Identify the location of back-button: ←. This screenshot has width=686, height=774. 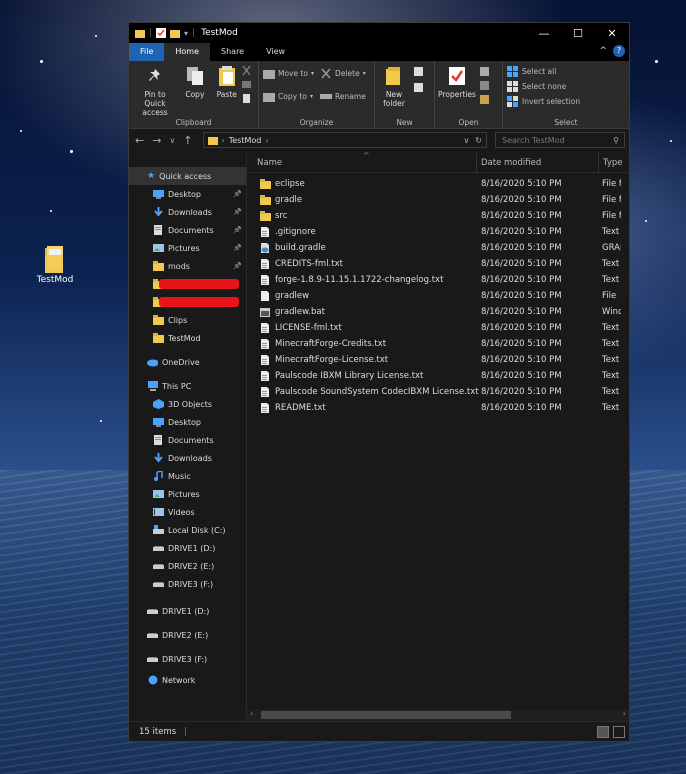
(139, 140).